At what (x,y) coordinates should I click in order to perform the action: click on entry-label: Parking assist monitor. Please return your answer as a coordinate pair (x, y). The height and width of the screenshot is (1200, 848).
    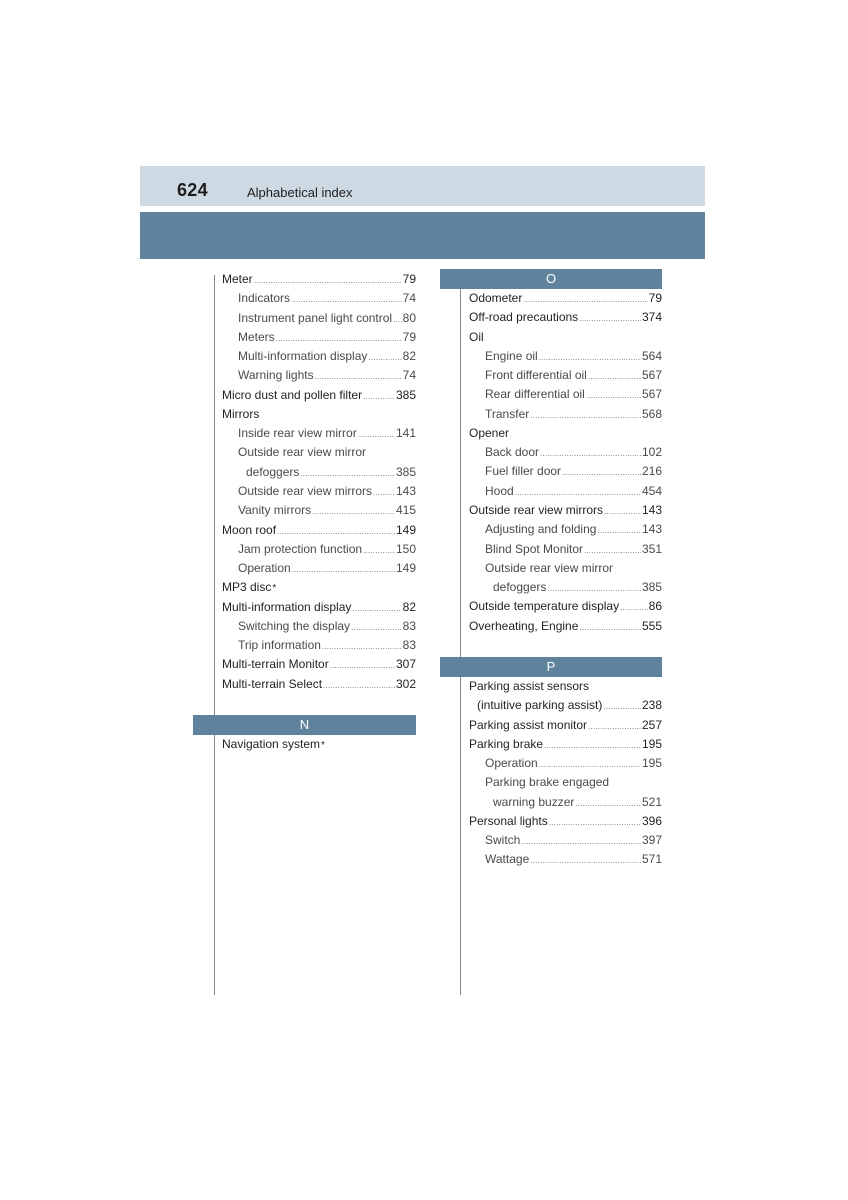
    Looking at the image, I should click on (528, 724).